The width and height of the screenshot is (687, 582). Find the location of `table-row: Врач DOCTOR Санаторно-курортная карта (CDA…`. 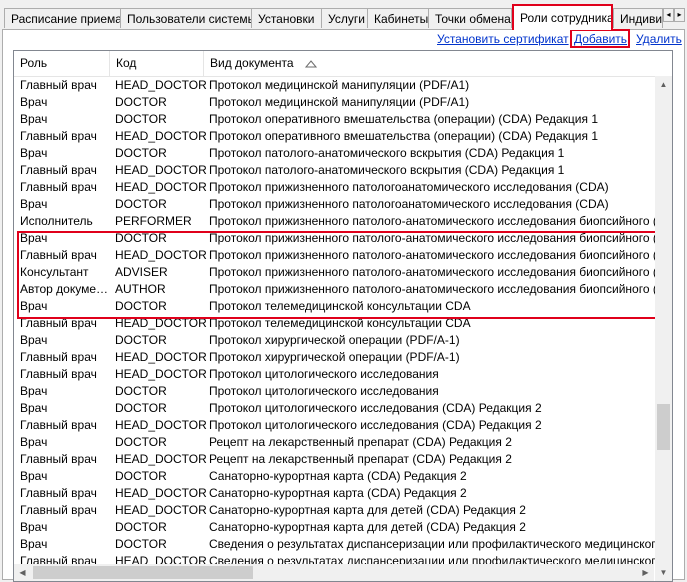

table-row: Врач DOCTOR Санаторно-курортная карта (CDA… is located at coordinates (339, 476).